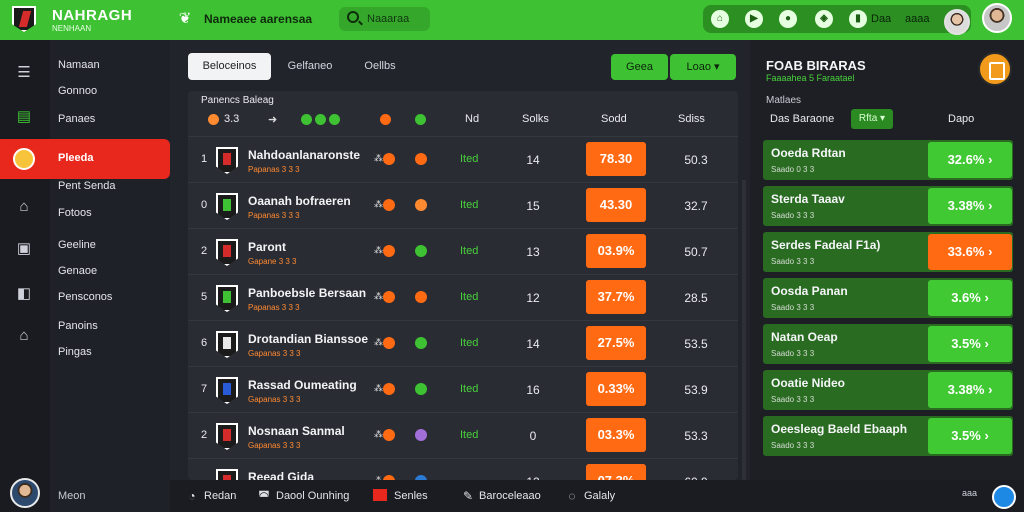  What do you see at coordinates (304, 155) in the screenshot?
I see `team-name: Nahdoanlanaronste` at bounding box center [304, 155].